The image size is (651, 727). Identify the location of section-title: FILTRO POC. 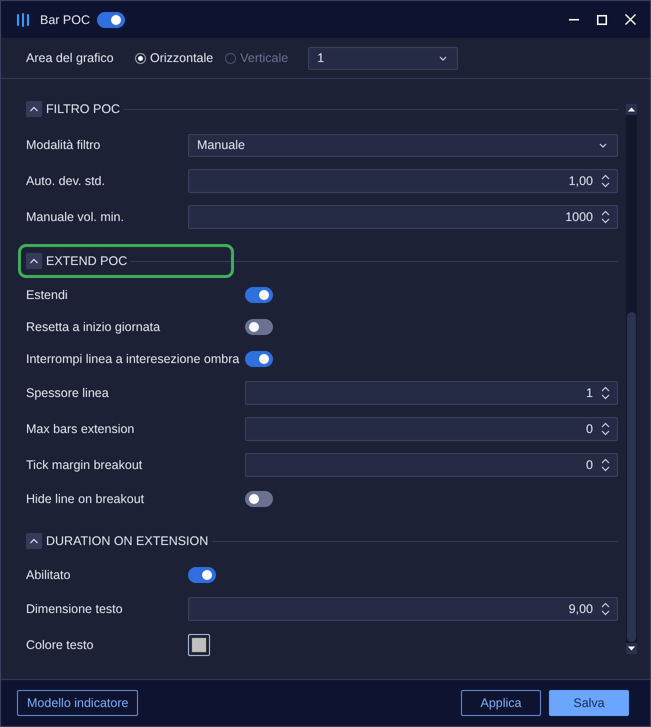
(83, 109).